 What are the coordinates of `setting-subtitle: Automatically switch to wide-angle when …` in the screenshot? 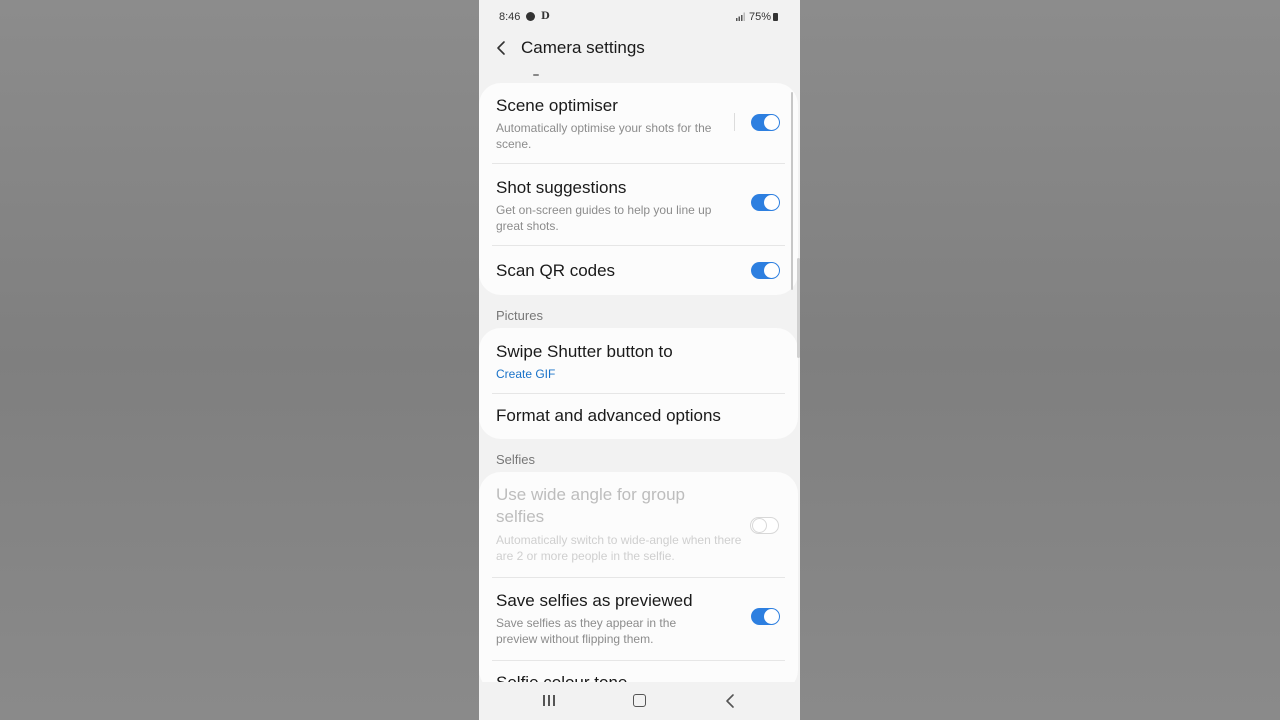 It's located at (619, 548).